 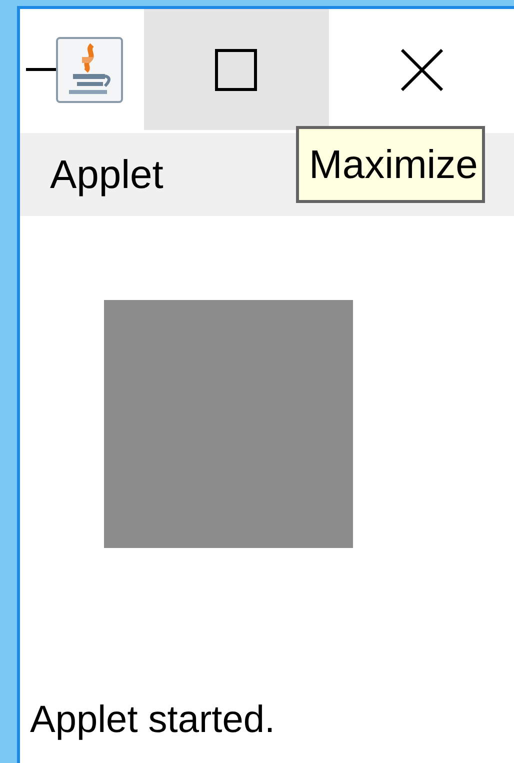 What do you see at coordinates (107, 174) in the screenshot?
I see `menu-item: Applet` at bounding box center [107, 174].